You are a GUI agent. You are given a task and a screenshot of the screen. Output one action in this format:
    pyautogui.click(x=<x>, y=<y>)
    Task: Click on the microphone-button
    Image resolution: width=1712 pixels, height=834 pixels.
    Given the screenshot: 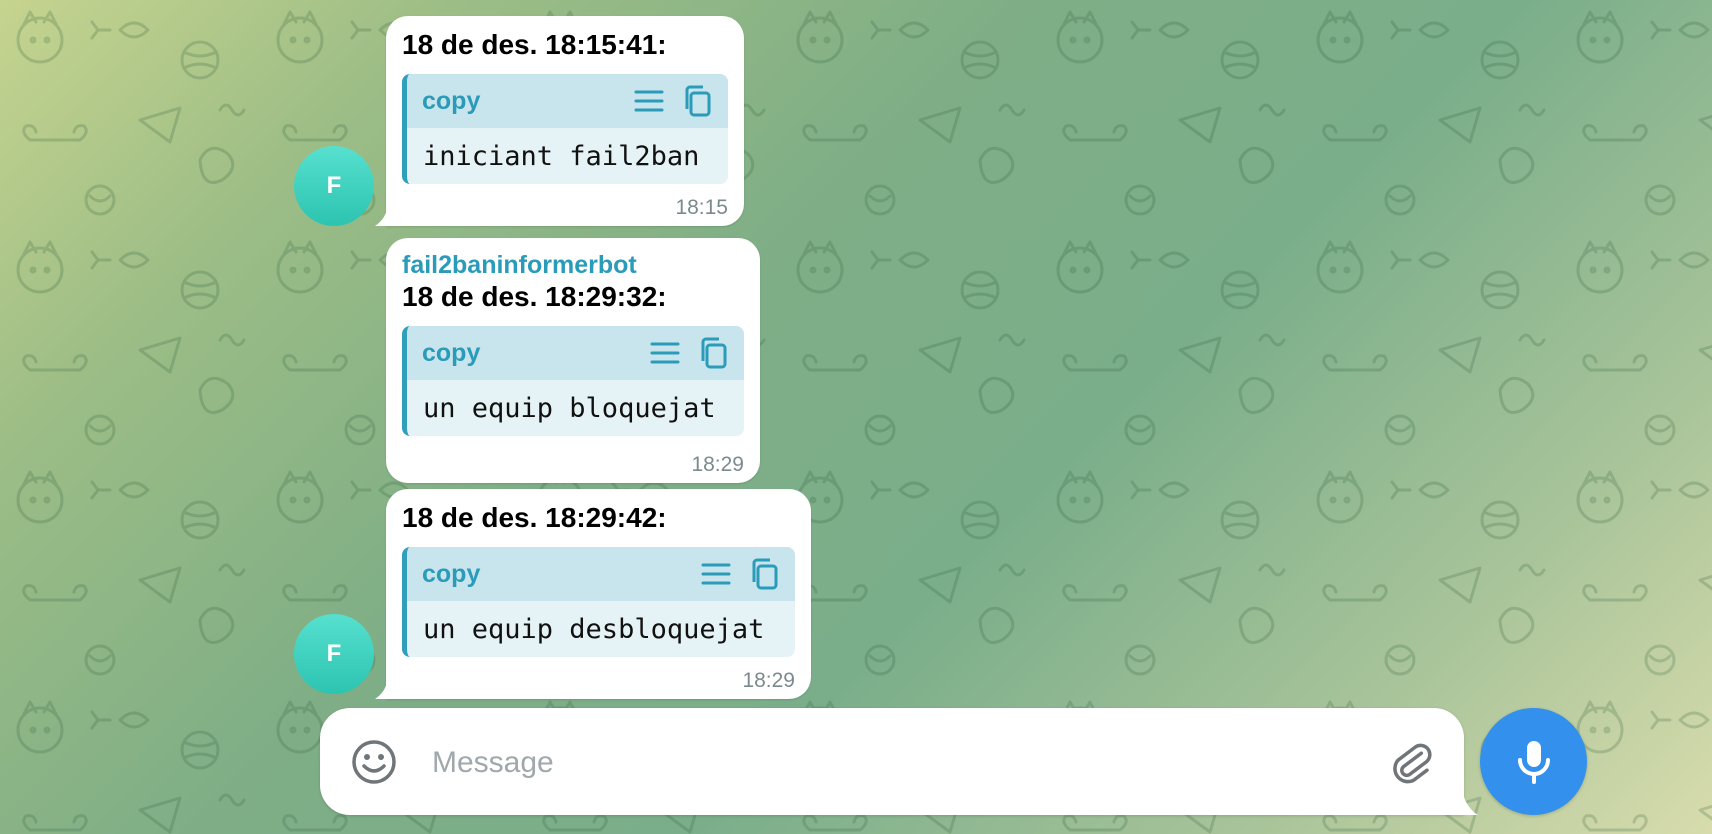 What is the action you would take?
    pyautogui.click(x=1533, y=761)
    